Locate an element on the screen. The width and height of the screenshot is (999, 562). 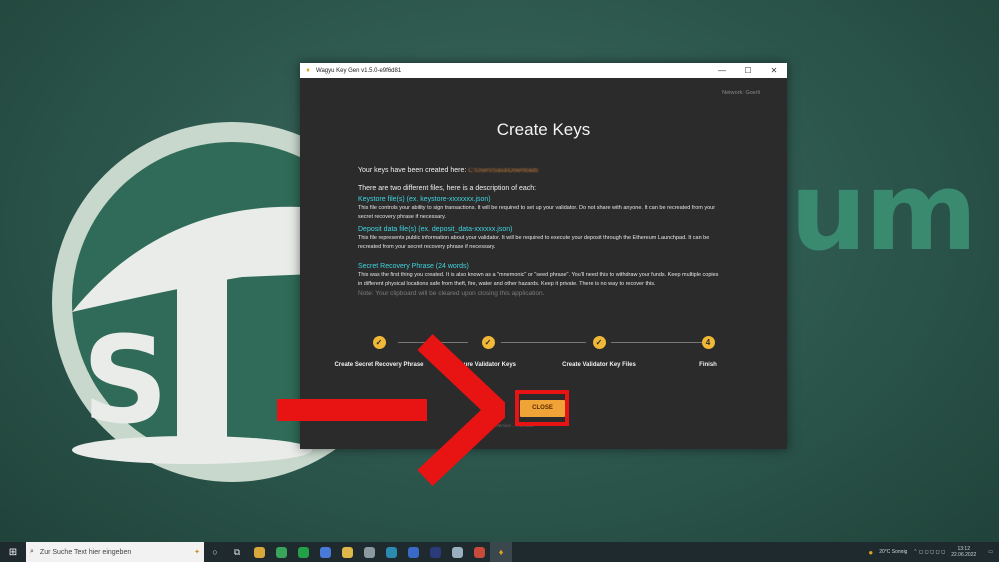
created-label: Your keys have been created here: is located at coordinates (412, 170).